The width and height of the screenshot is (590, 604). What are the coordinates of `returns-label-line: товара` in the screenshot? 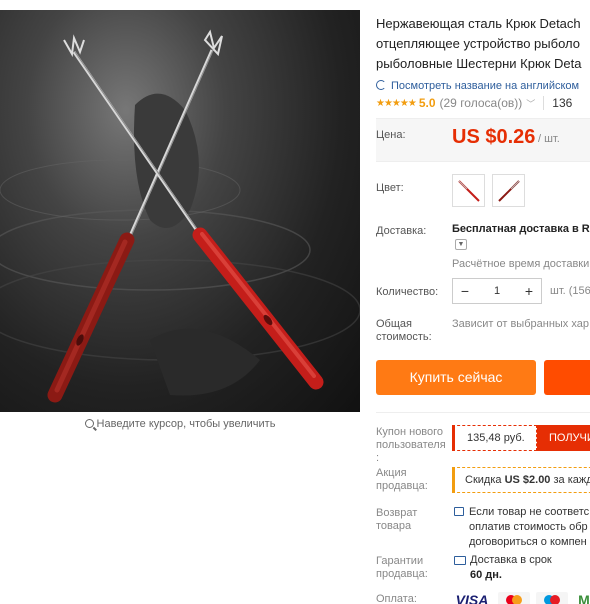 It's located at (394, 526).